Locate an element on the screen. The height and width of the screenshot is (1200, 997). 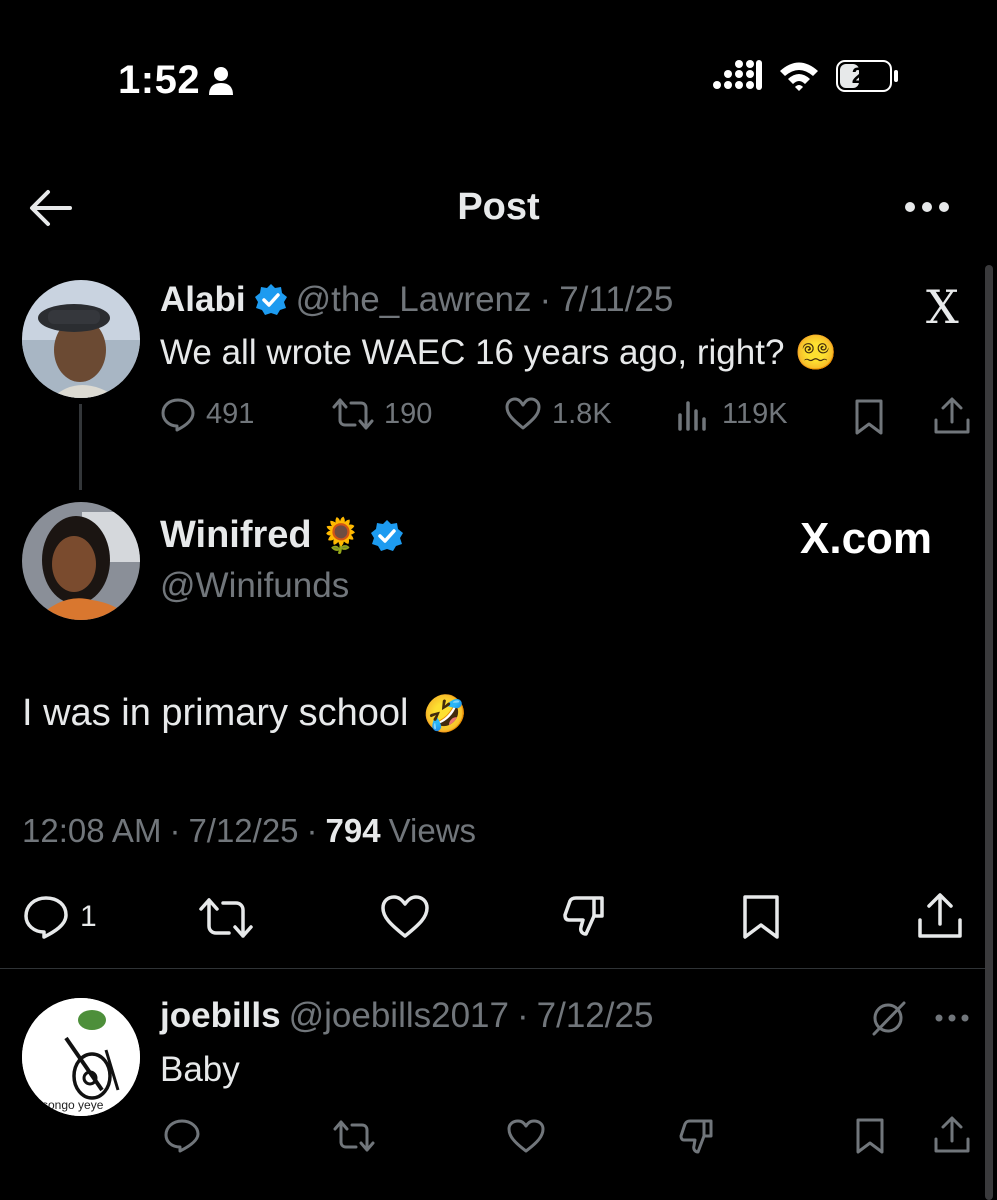
battery-icon: 26 is located at coordinates (867, 76).